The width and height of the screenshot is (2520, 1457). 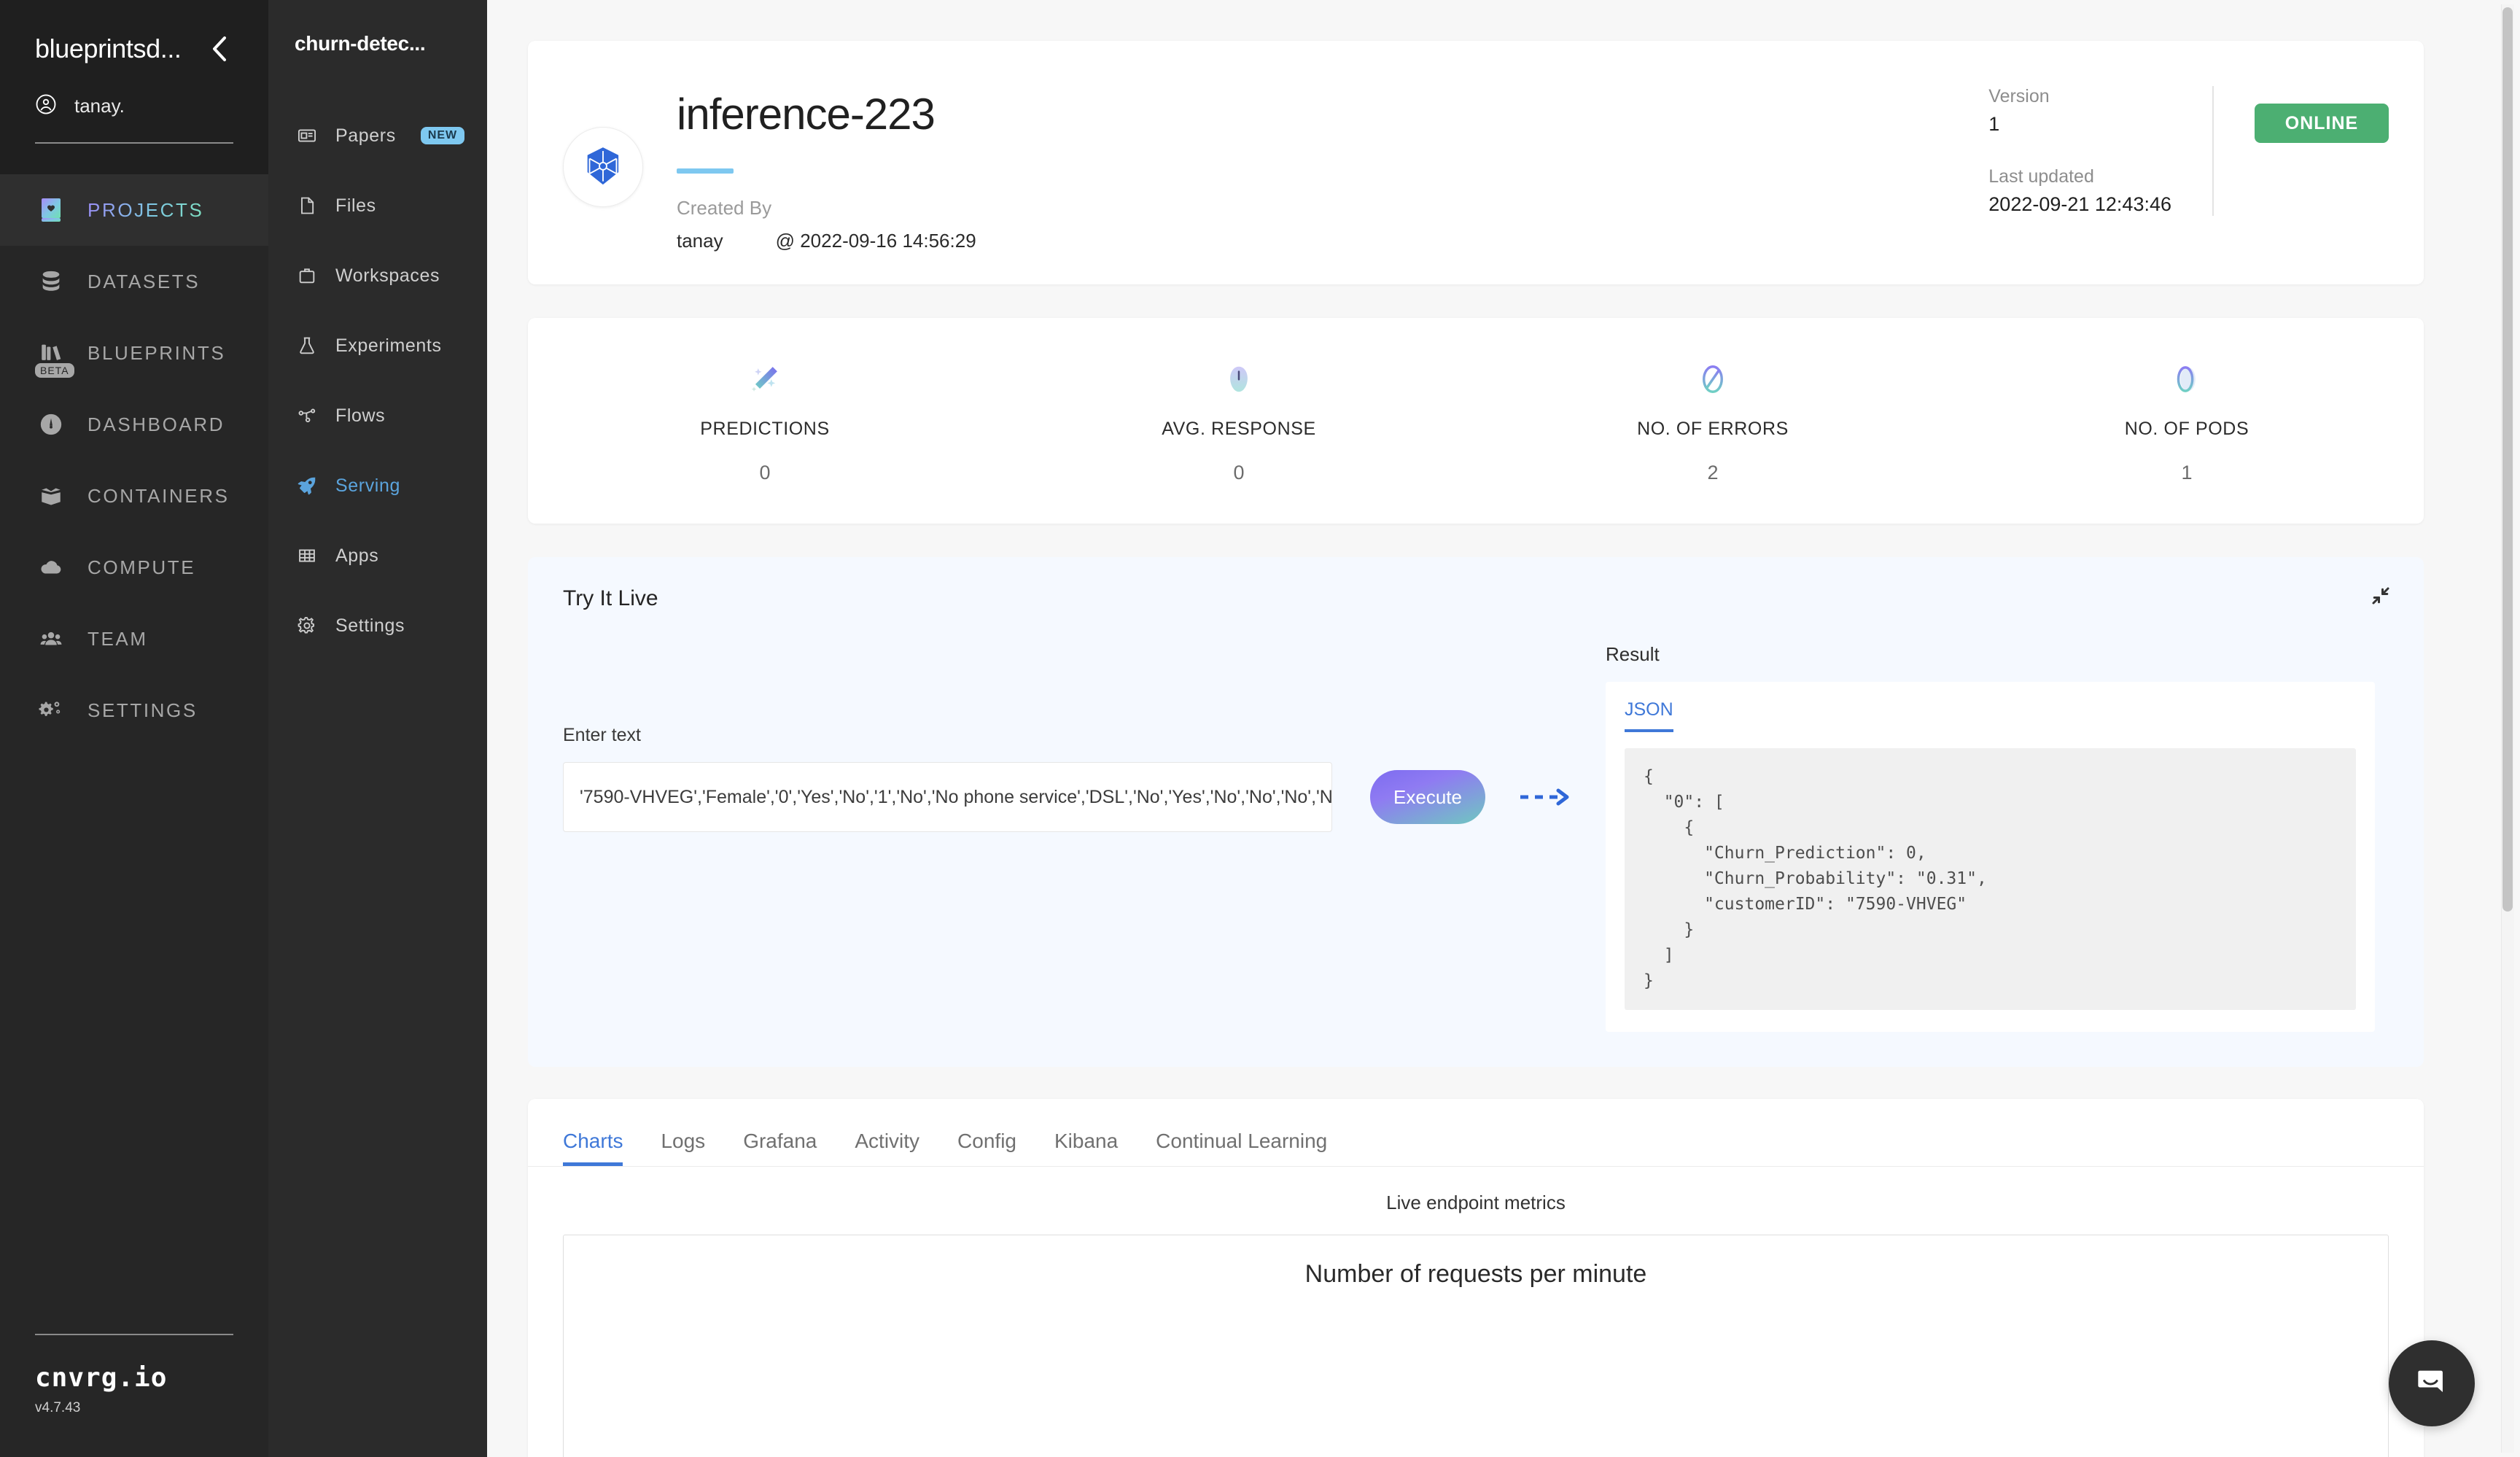 What do you see at coordinates (46, 106) in the screenshot?
I see `user-avatar-icon` at bounding box center [46, 106].